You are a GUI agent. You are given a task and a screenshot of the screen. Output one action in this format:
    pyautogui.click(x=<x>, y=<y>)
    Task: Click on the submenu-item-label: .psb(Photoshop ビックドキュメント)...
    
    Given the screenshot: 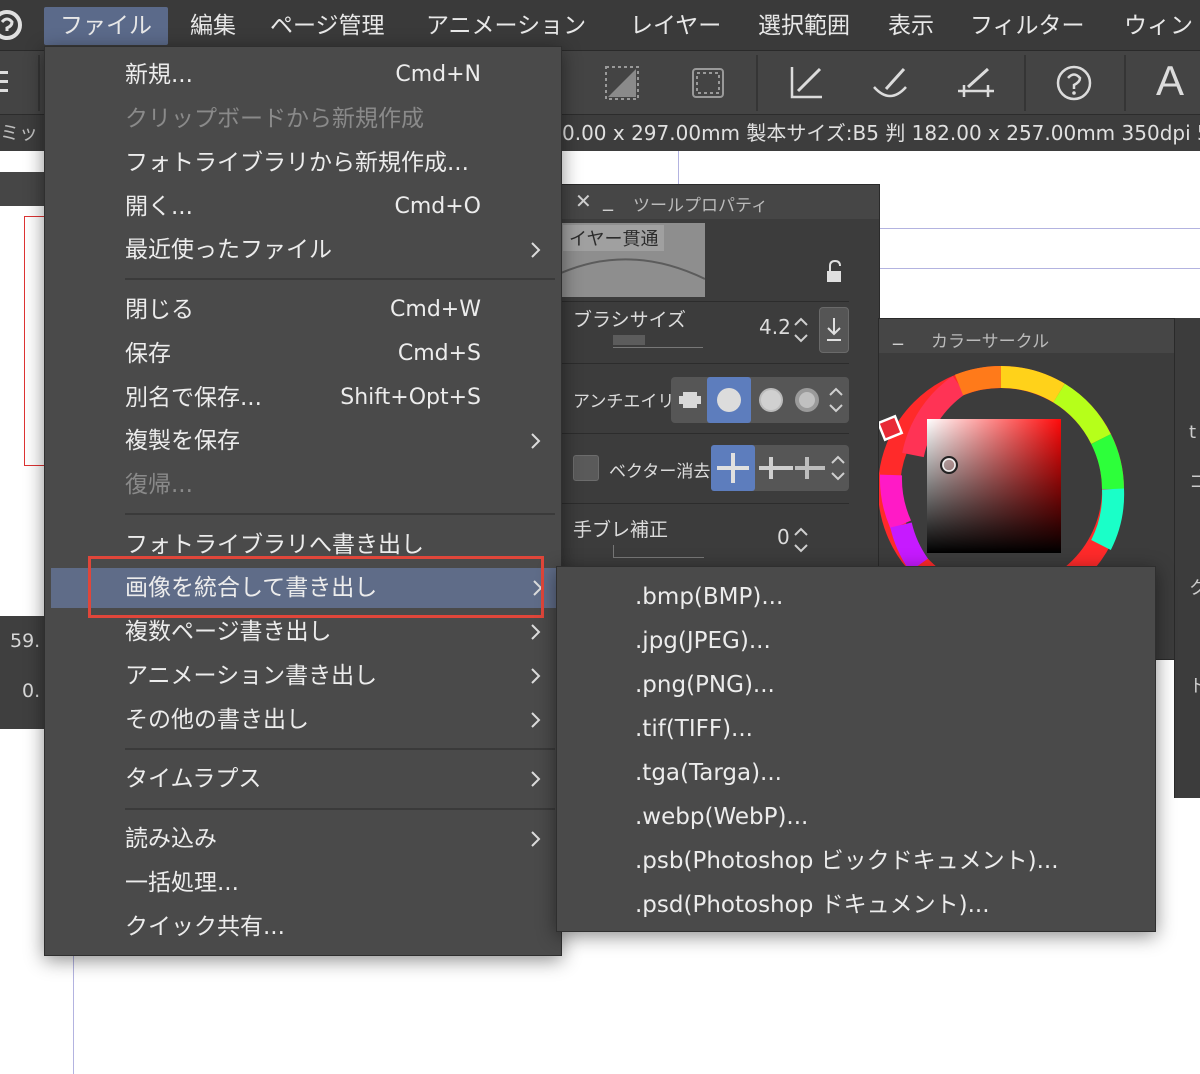 What is the action you would take?
    pyautogui.click(x=847, y=861)
    